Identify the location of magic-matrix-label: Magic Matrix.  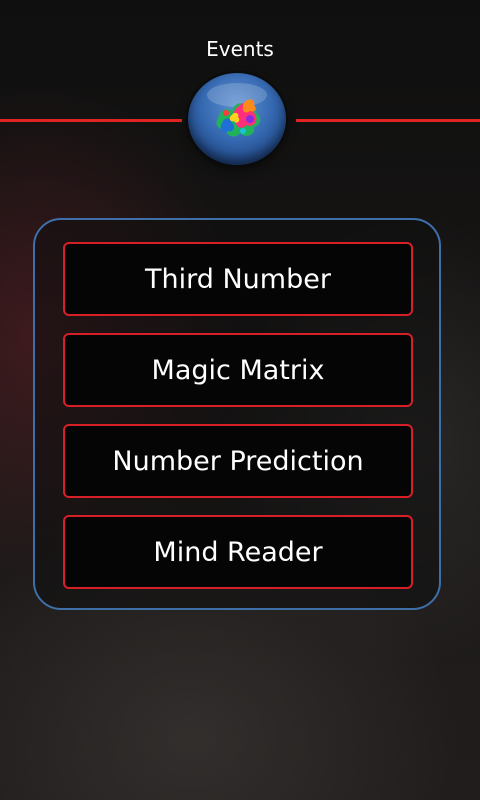
(238, 370).